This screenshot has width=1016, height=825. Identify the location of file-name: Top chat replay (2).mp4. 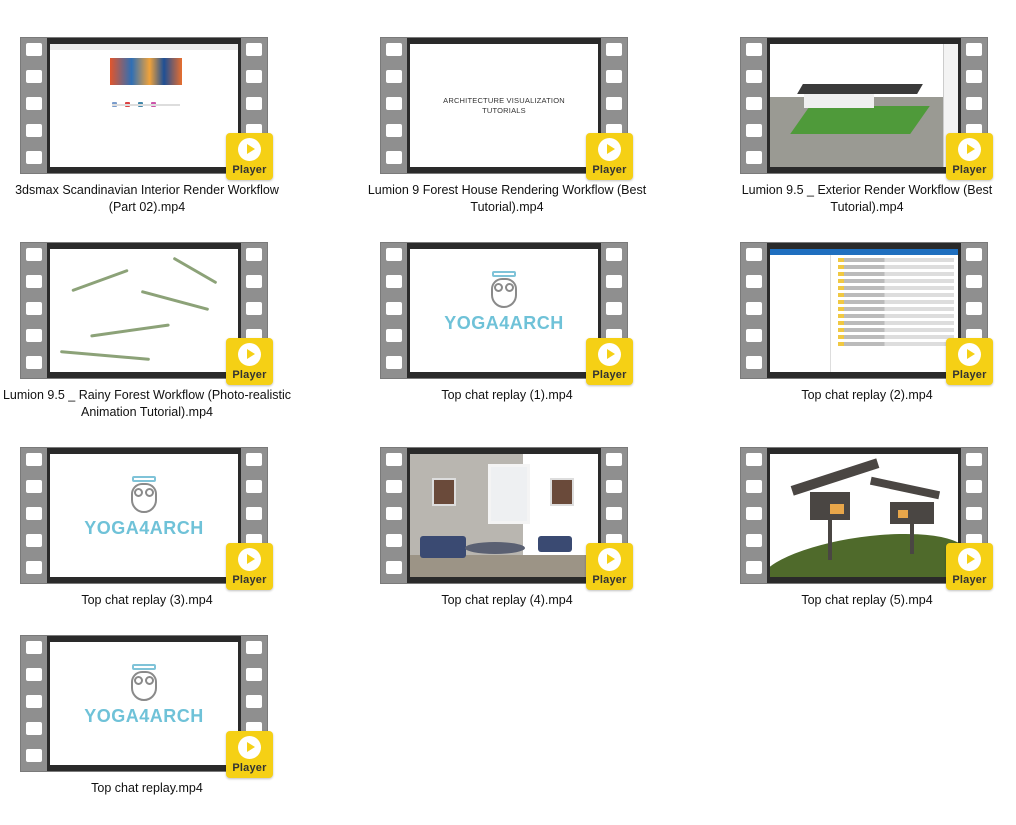
(867, 395).